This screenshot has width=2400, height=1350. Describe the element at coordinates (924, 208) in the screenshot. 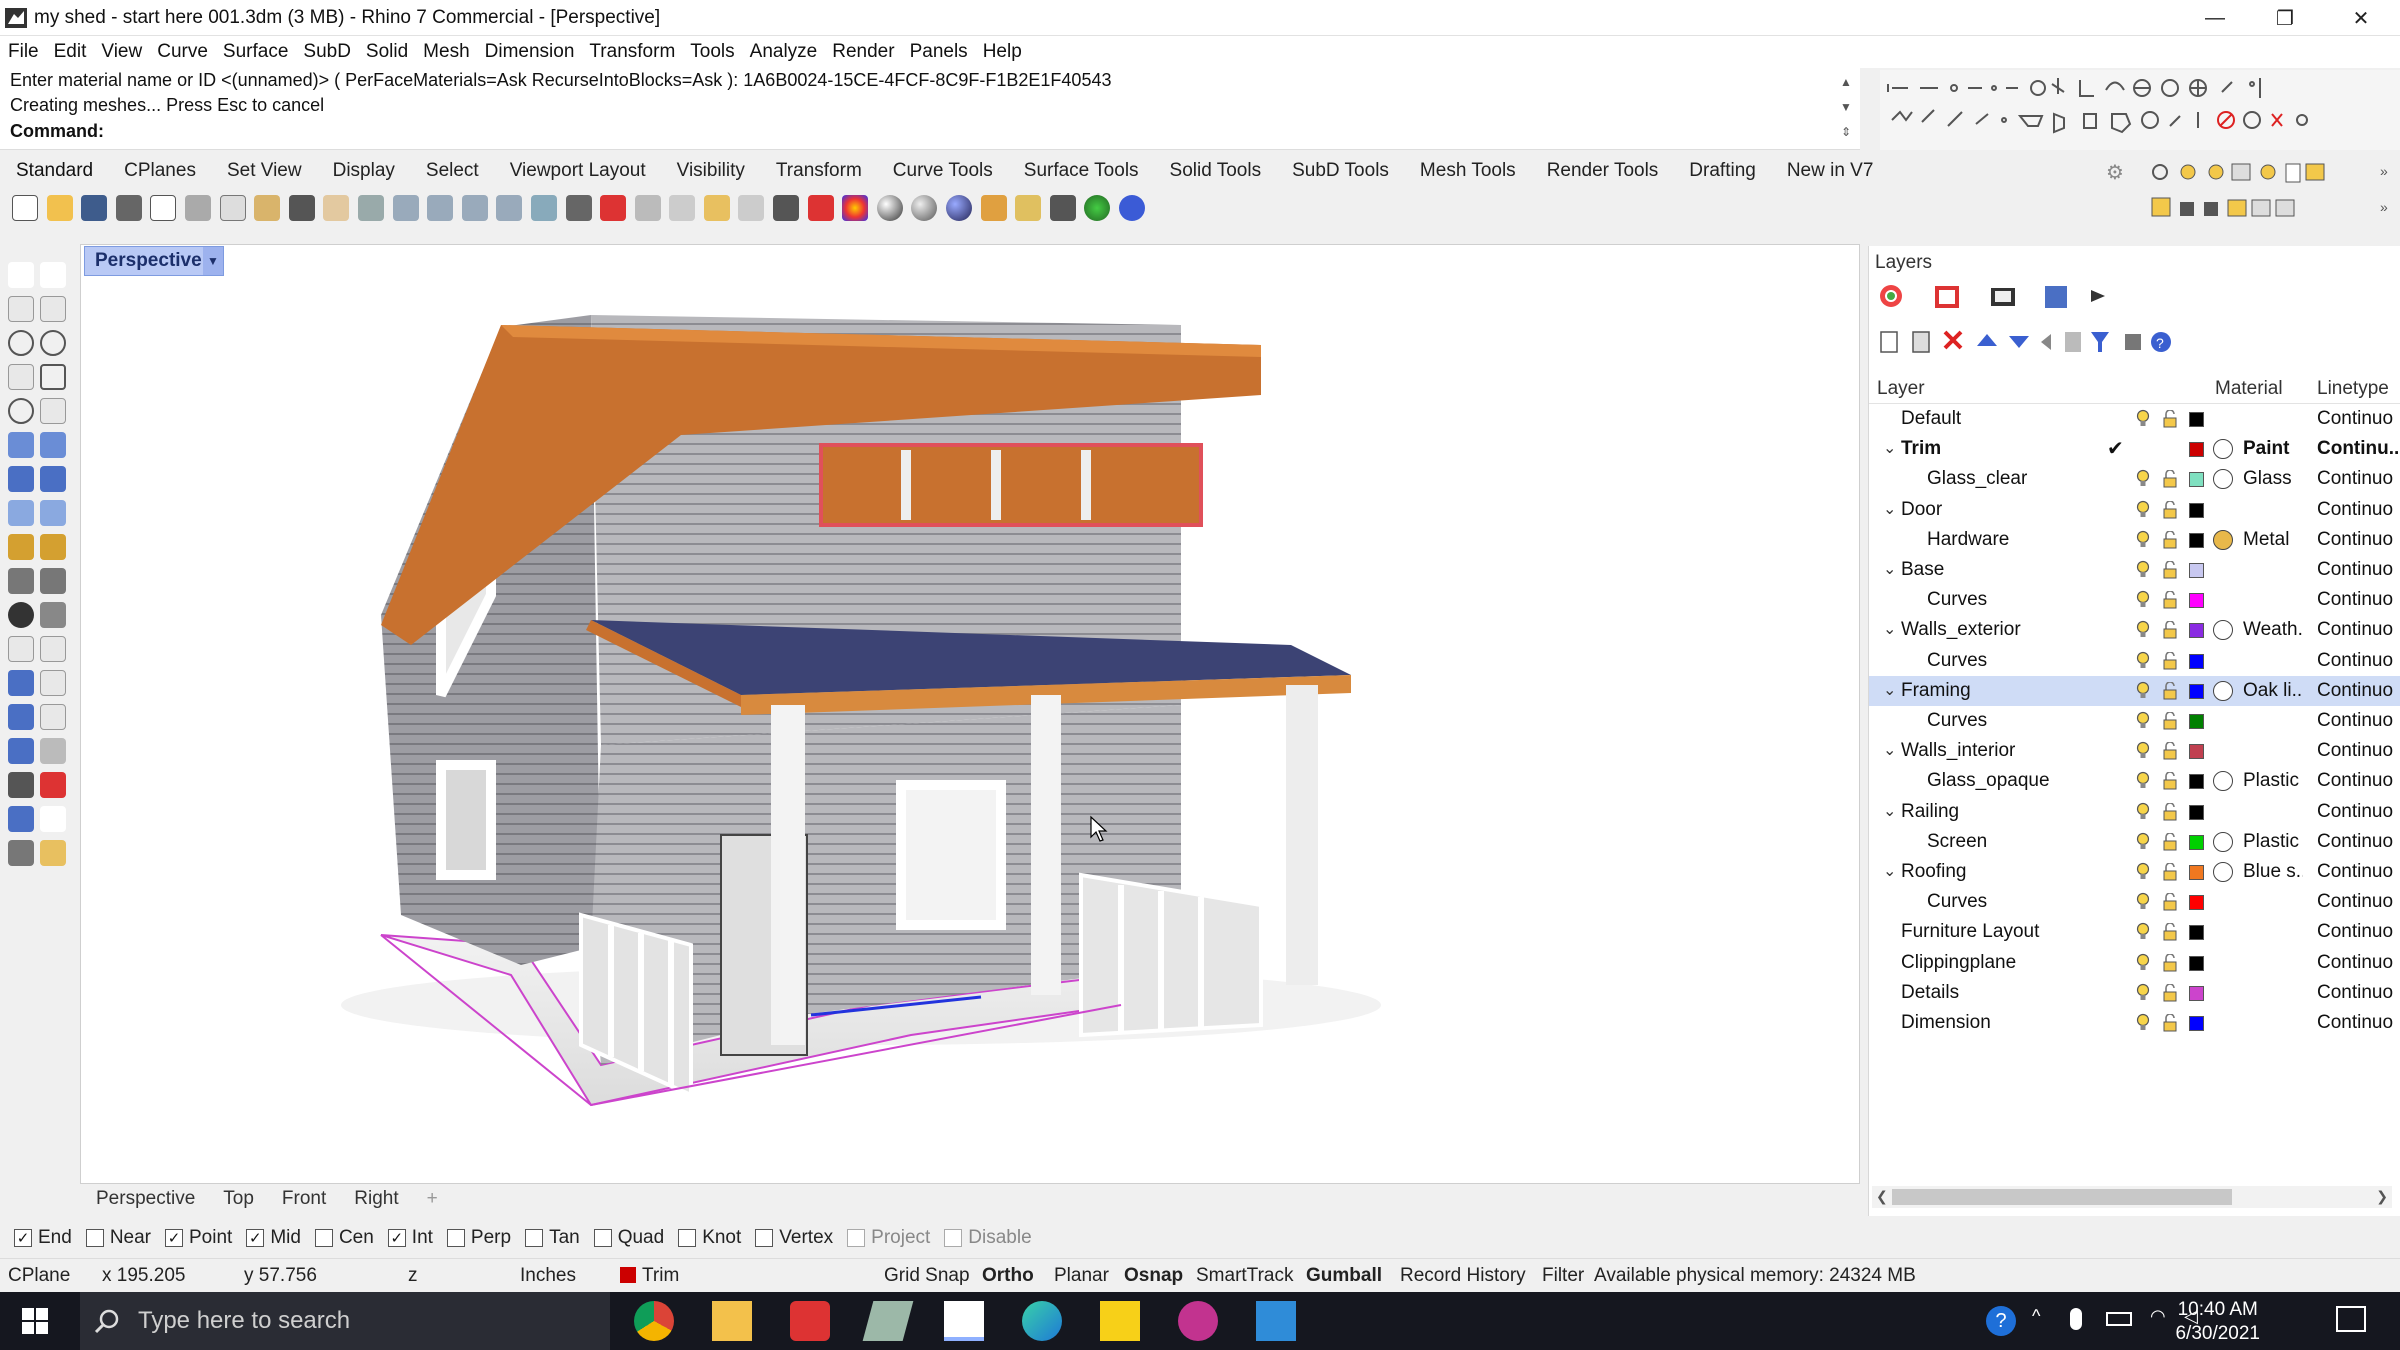

I see `material-sphere-icon` at that location.